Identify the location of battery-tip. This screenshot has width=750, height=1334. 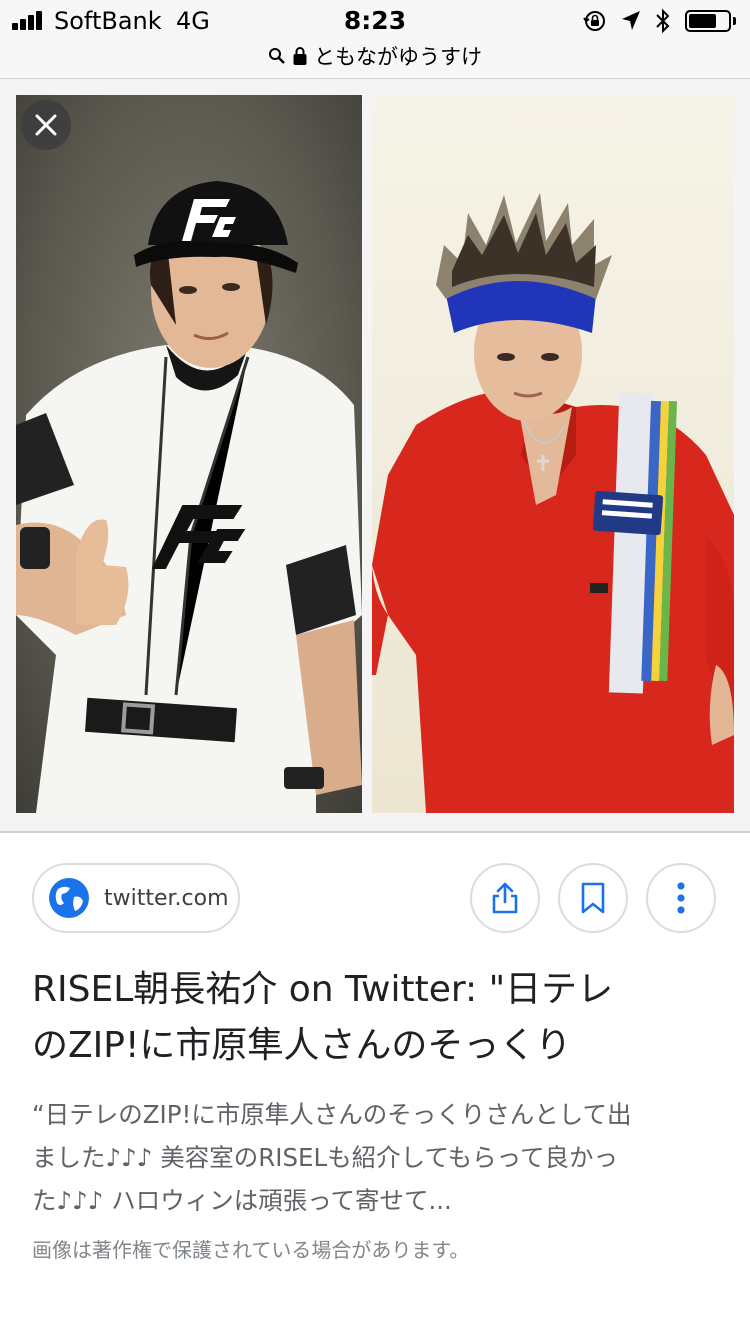
(734, 21).